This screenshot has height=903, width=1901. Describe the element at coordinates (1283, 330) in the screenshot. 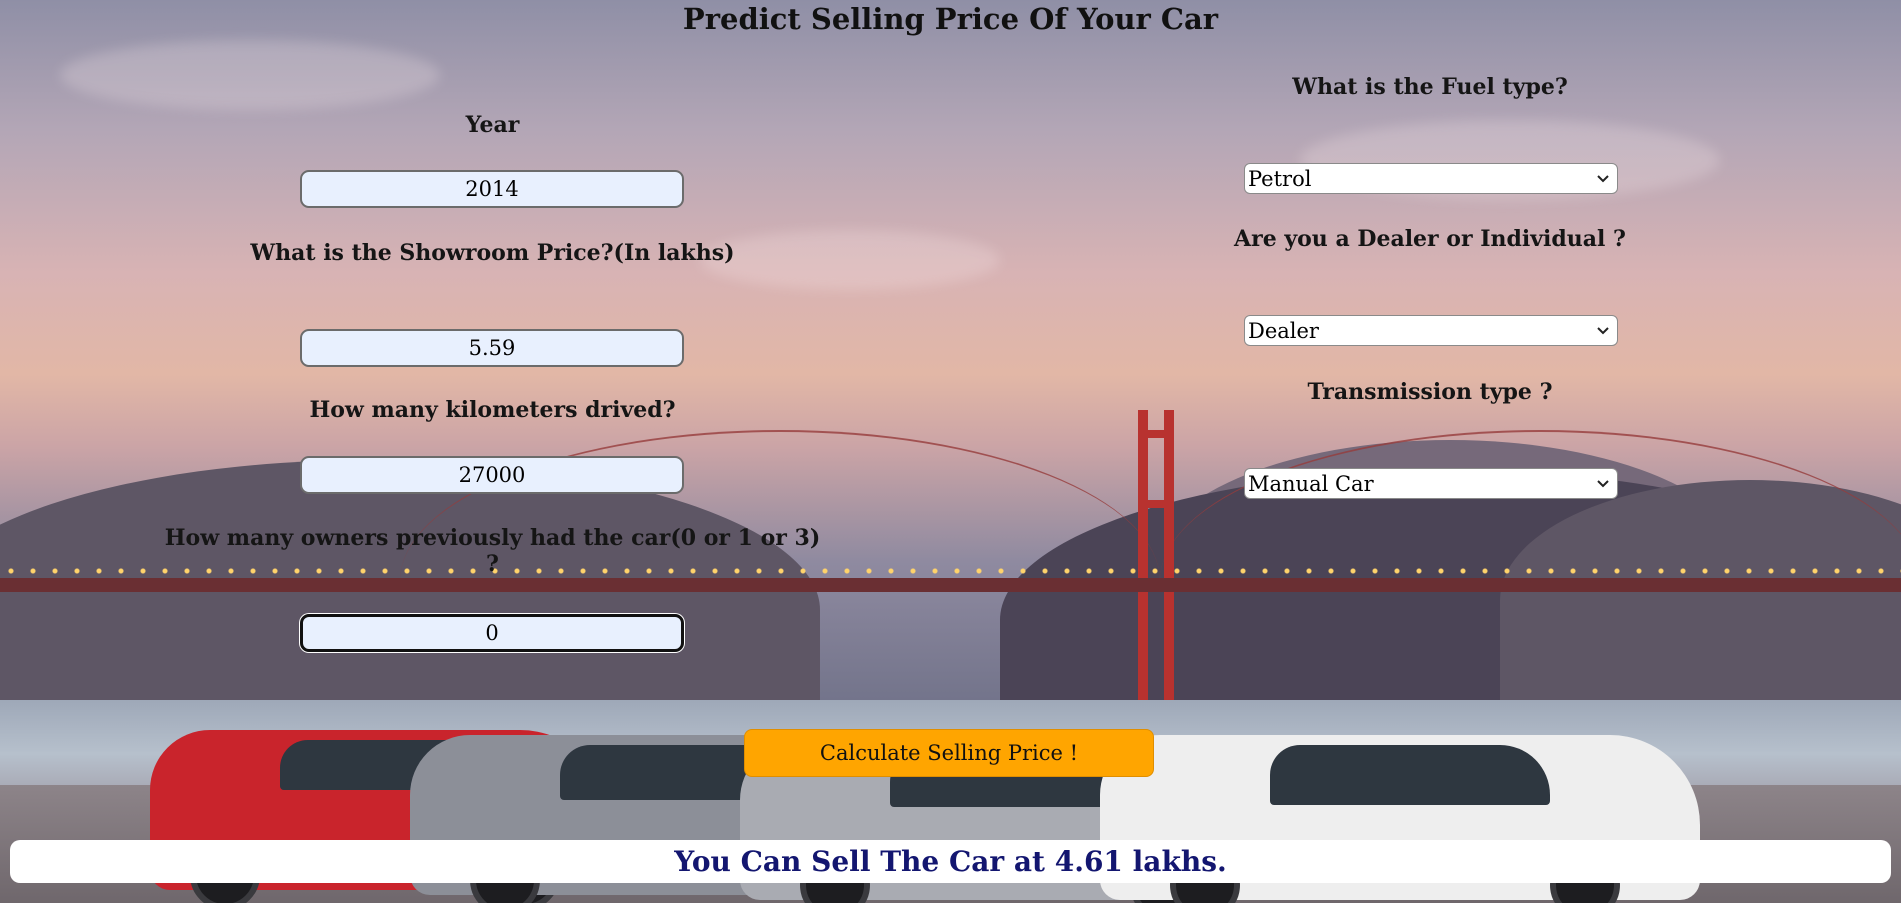

I see `seller-type-selected: Dealer` at that location.